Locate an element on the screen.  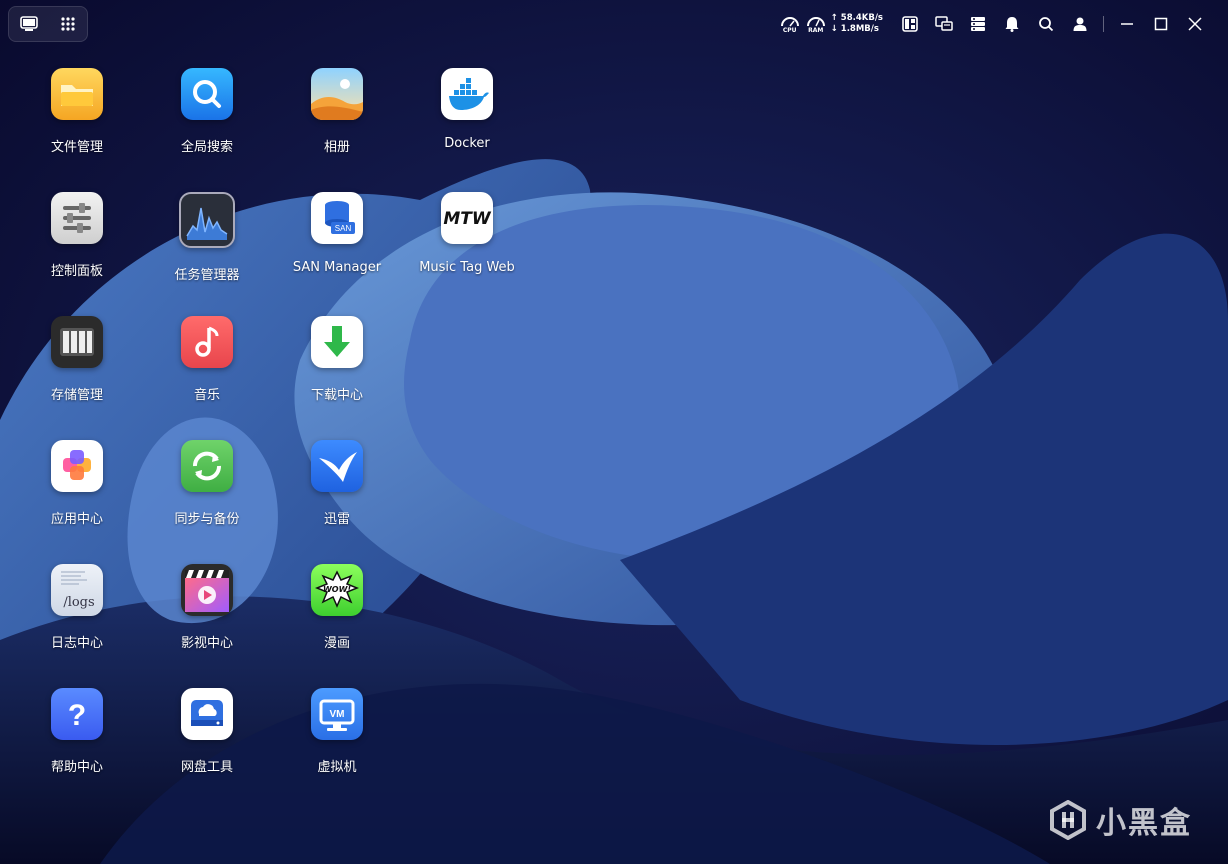
app-launcher-button is located at coordinates (68, 24).